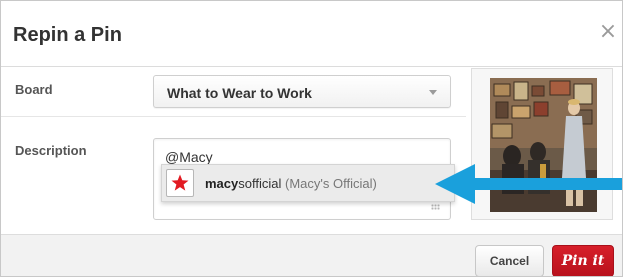 Image resolution: width=623 pixels, height=277 pixels. I want to click on description-label: Description, so click(51, 150).